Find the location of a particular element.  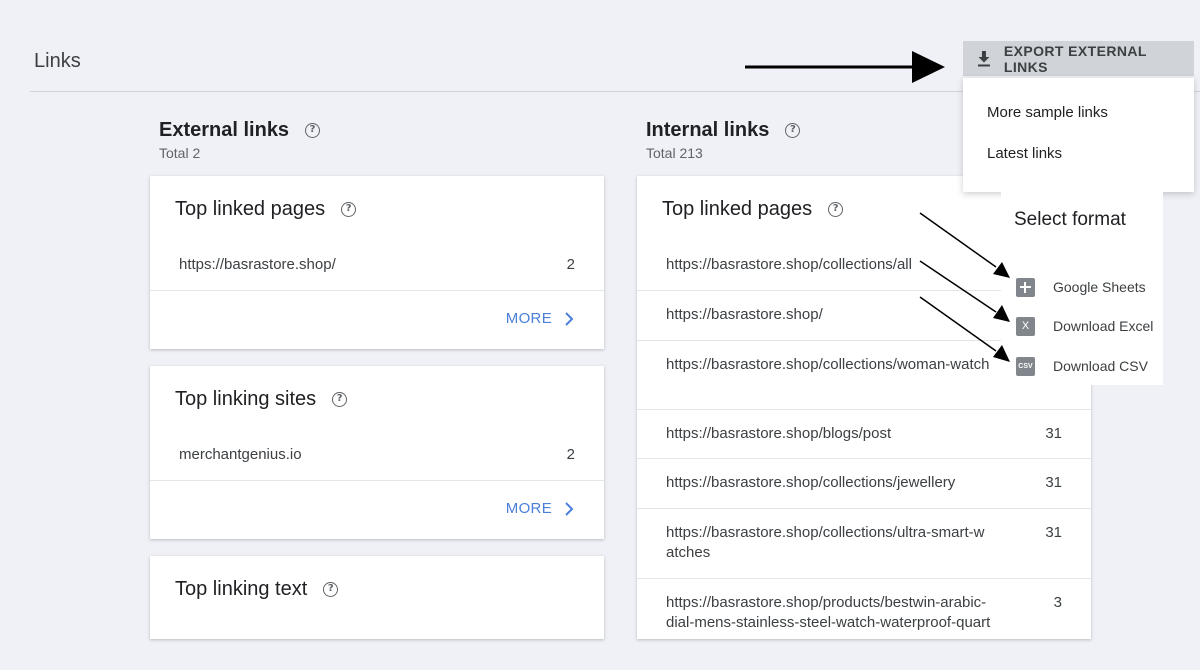

download-csv-label: Download CSV is located at coordinates (1100, 366).